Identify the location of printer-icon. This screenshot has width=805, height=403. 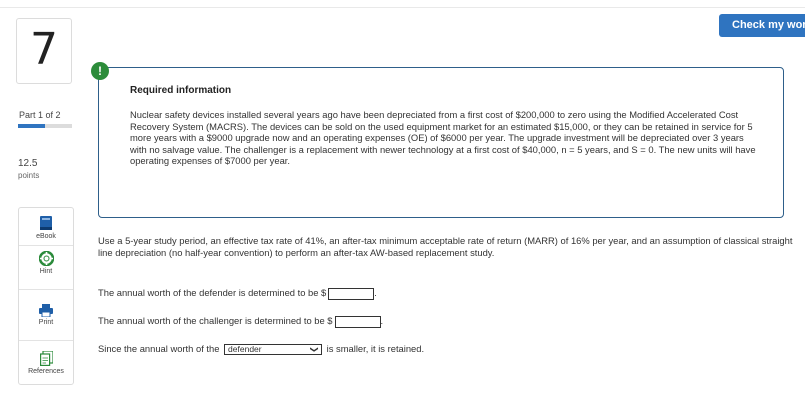
(46, 310).